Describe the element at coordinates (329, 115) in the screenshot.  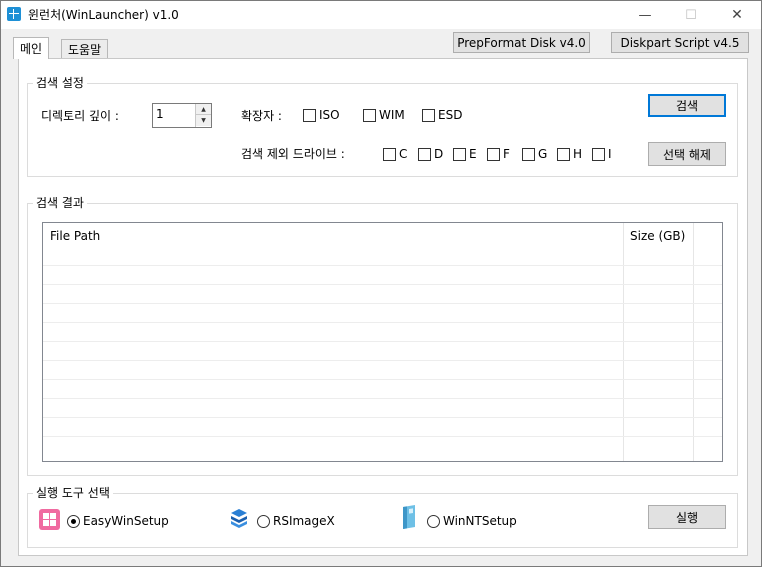
I see `ext-iso-label: ISO` at that location.